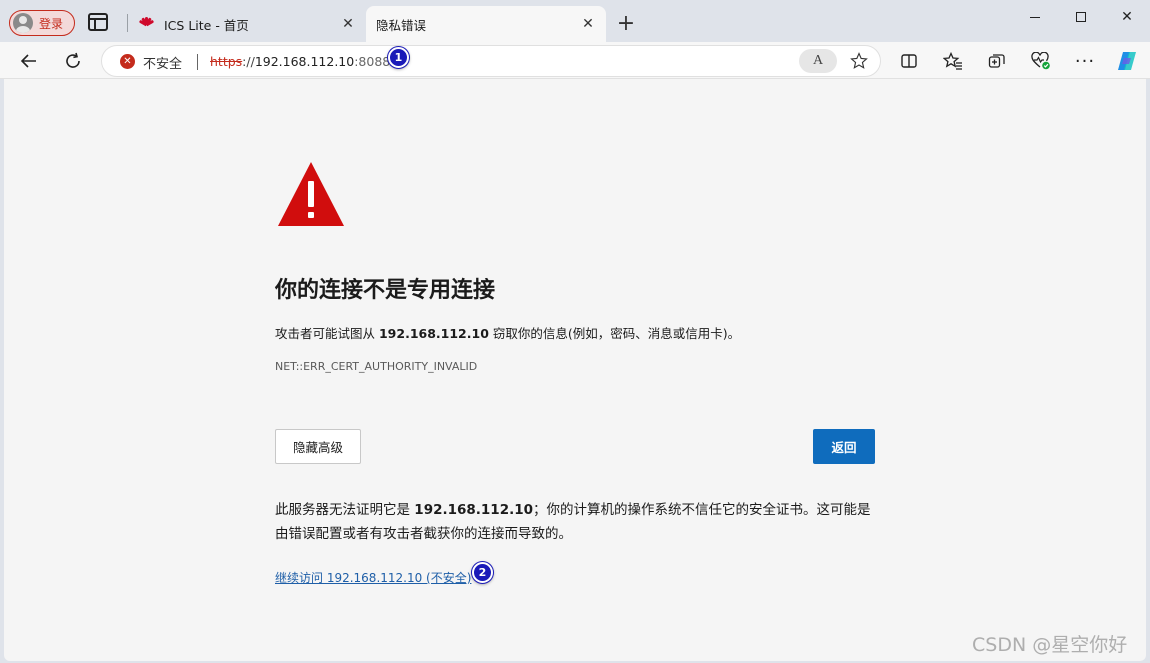 The height and width of the screenshot is (663, 1150). I want to click on favorites-icon, so click(952, 61).